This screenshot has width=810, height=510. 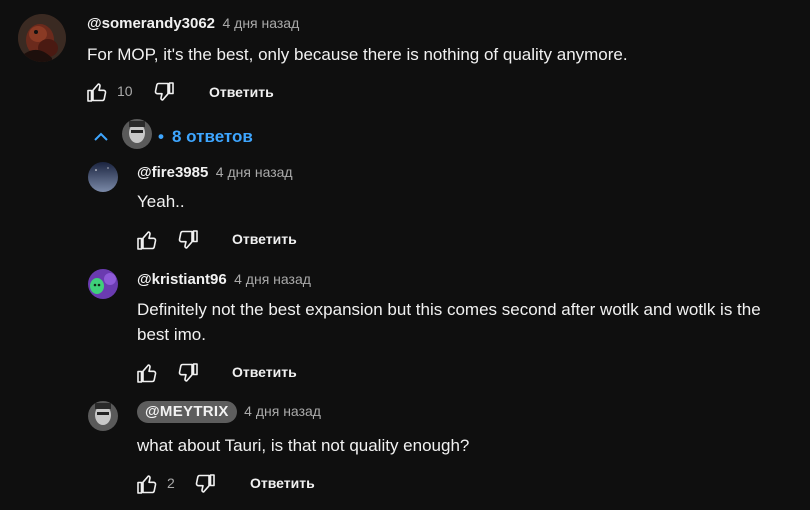 I want to click on replier-avatar, so click(x=137, y=134).